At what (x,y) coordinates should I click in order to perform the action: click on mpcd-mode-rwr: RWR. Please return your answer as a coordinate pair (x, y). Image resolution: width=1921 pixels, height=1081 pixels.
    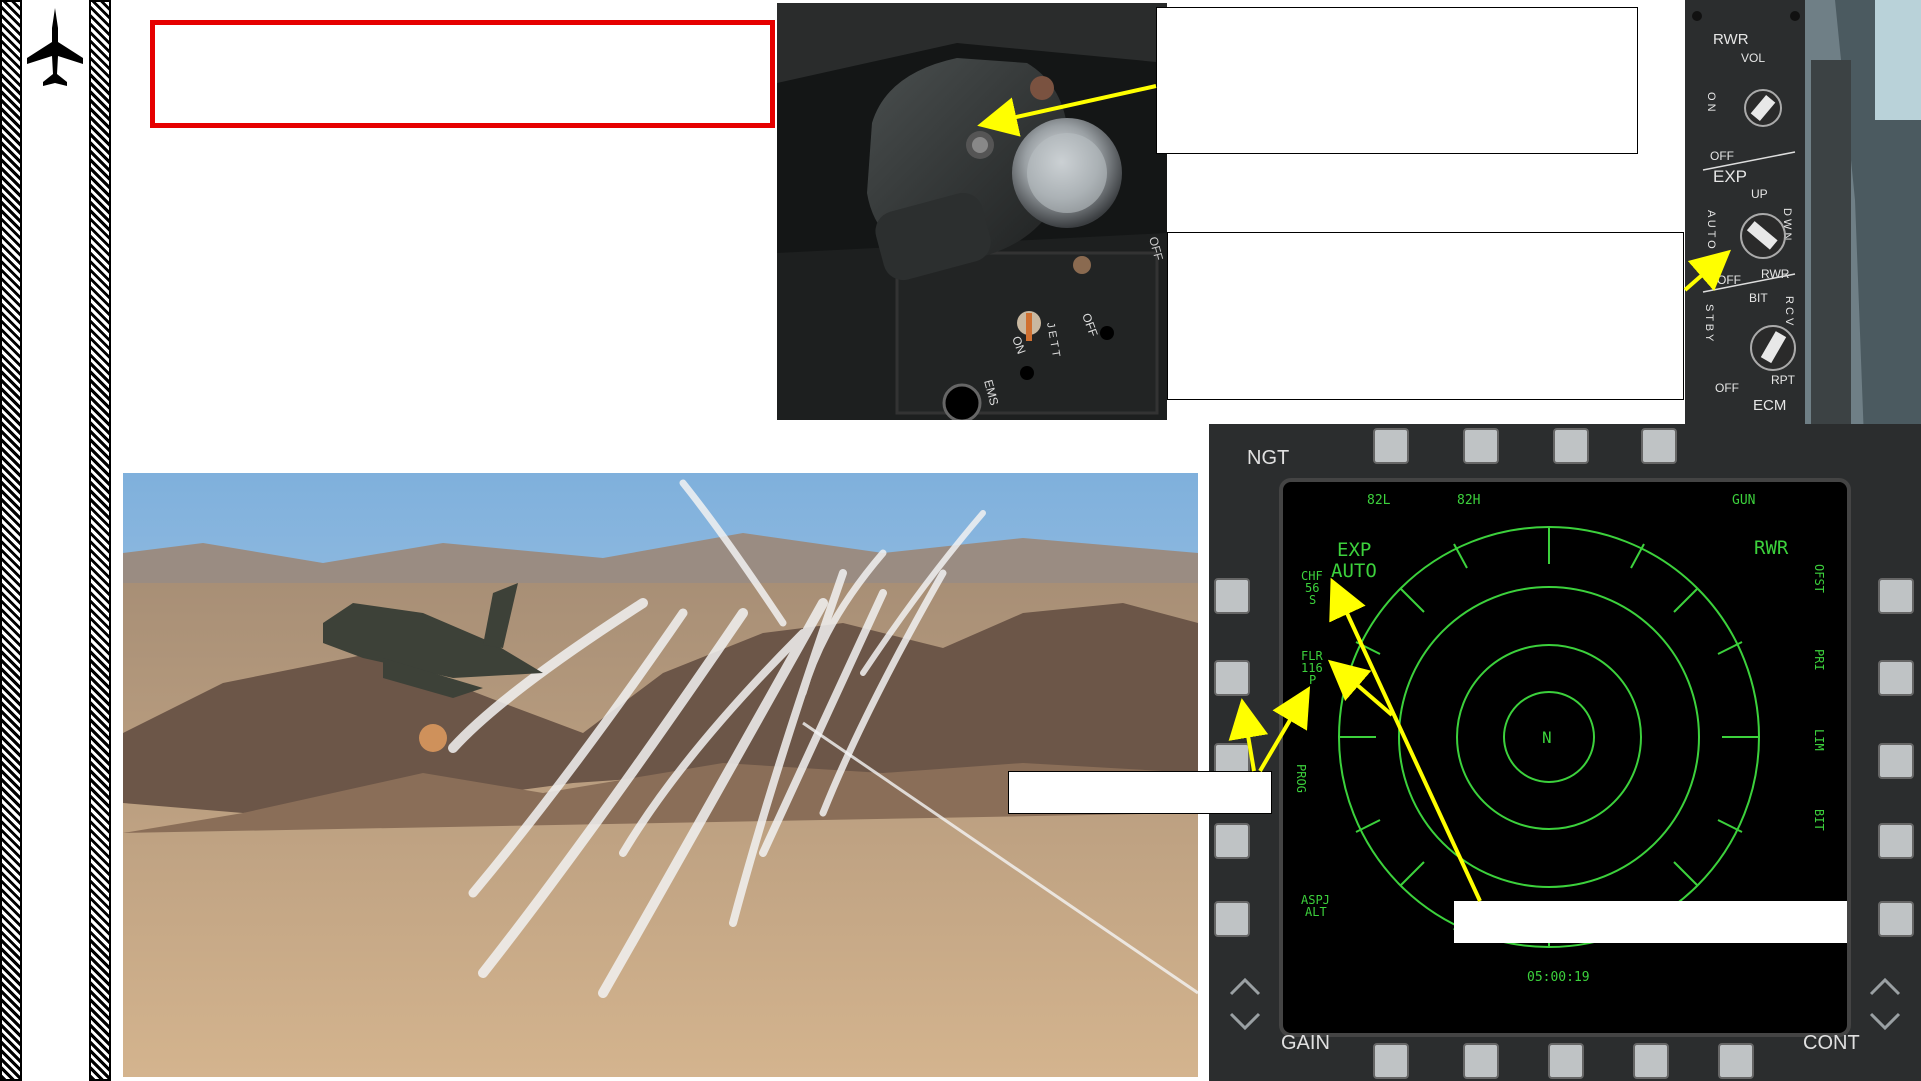
    Looking at the image, I should click on (1771, 548).